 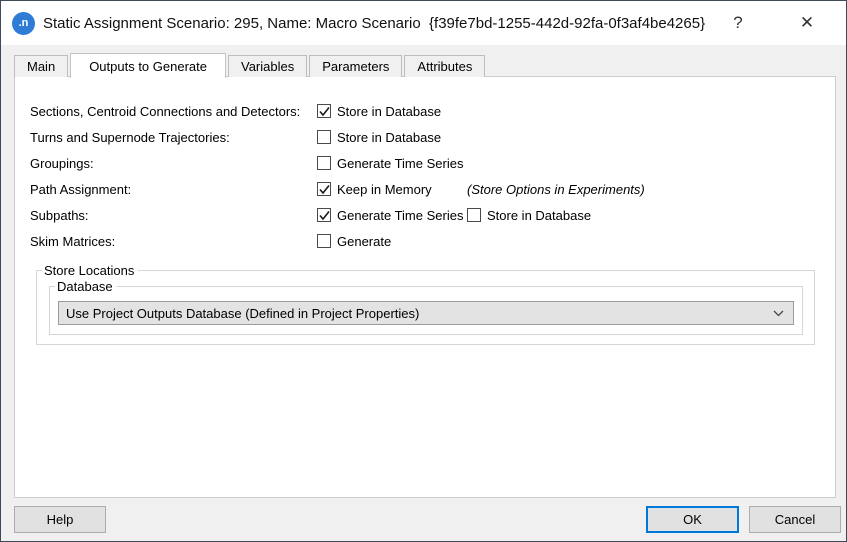 I want to click on app-logo-icon: .n, so click(x=23, y=23).